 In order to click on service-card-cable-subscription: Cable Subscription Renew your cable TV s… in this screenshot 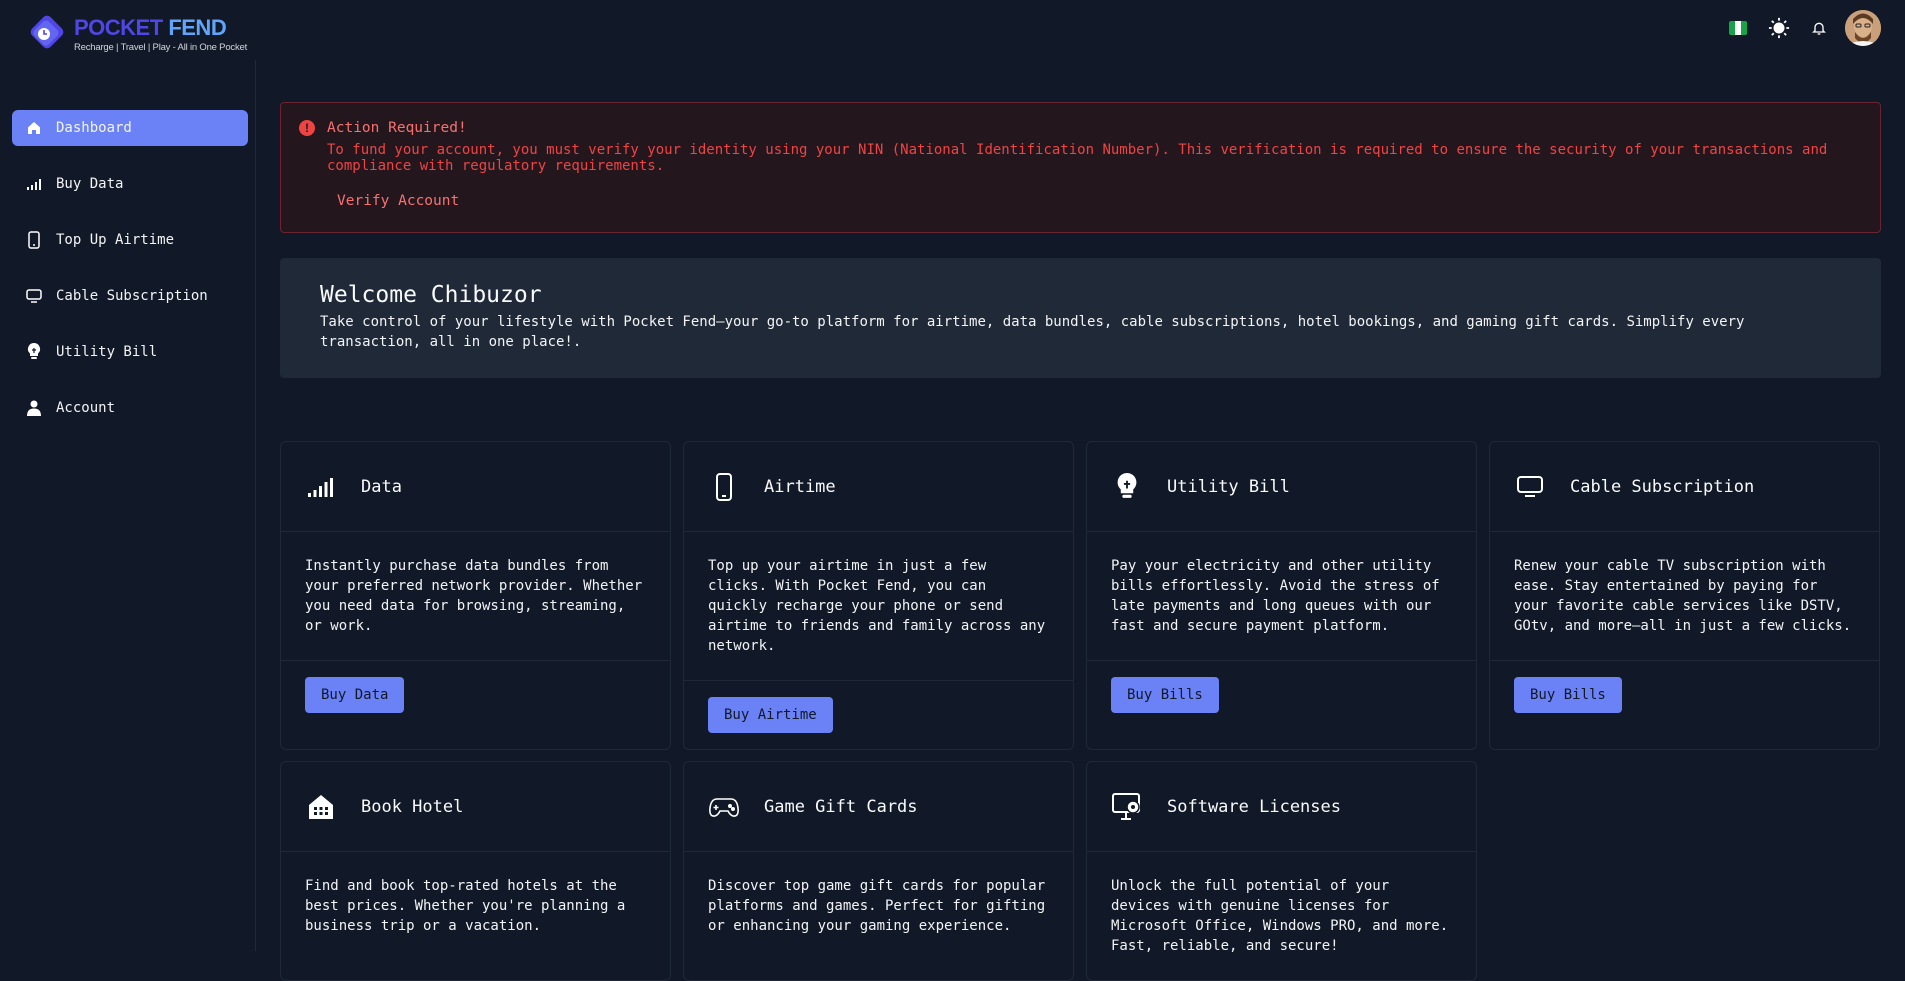, I will do `click(1684, 595)`.